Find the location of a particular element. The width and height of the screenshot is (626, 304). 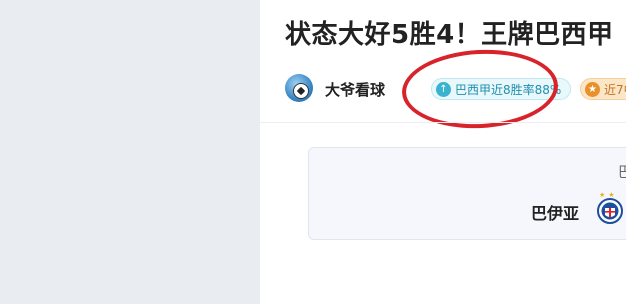

red-highlight-circle is located at coordinates (480, 89).